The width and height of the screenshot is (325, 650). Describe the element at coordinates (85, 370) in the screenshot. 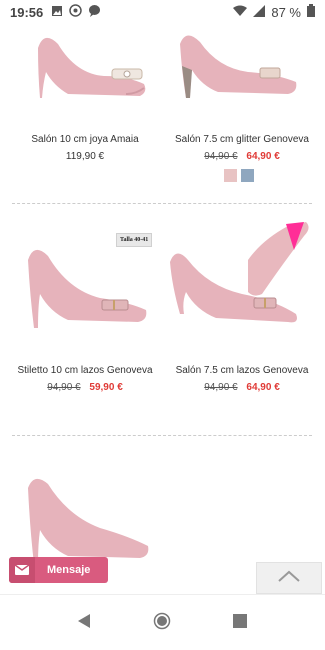

I see `product-name: Stiletto 10 cm lazos Genoveva` at that location.